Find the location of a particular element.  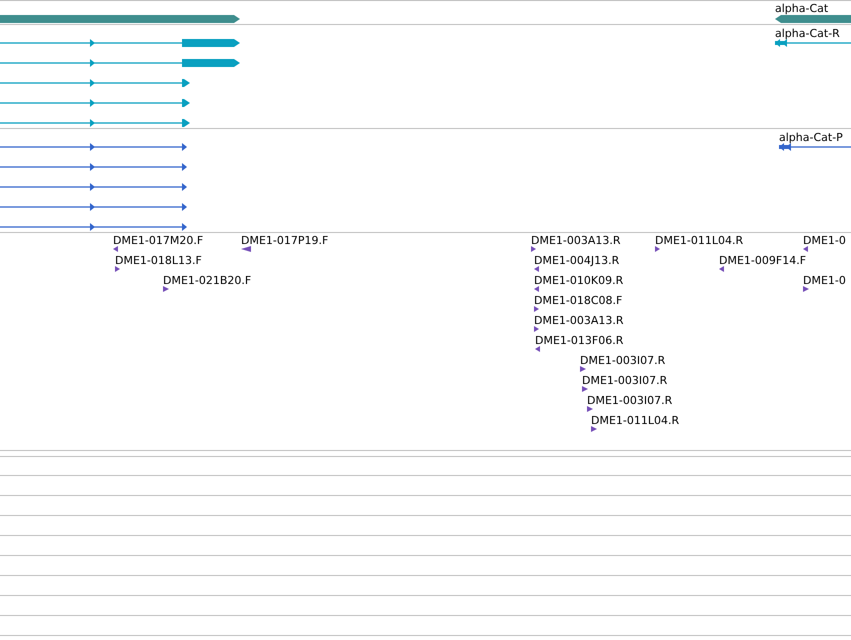

feature-label: alpha-Cat-P is located at coordinates (811, 137).